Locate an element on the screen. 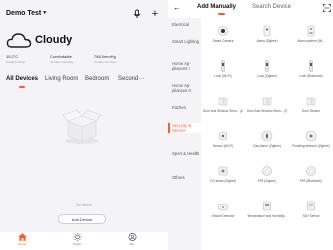 Image resolution: width=333 pixels, height=250 pixels. device-tile: Smoke Detector is located at coordinates (223, 214).